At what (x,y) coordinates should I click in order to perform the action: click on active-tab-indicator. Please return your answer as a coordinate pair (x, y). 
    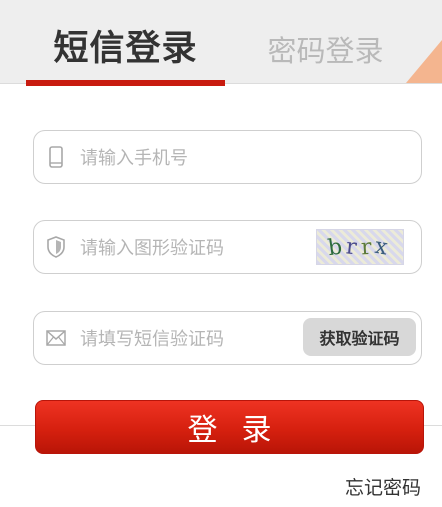
    Looking at the image, I should click on (125, 83).